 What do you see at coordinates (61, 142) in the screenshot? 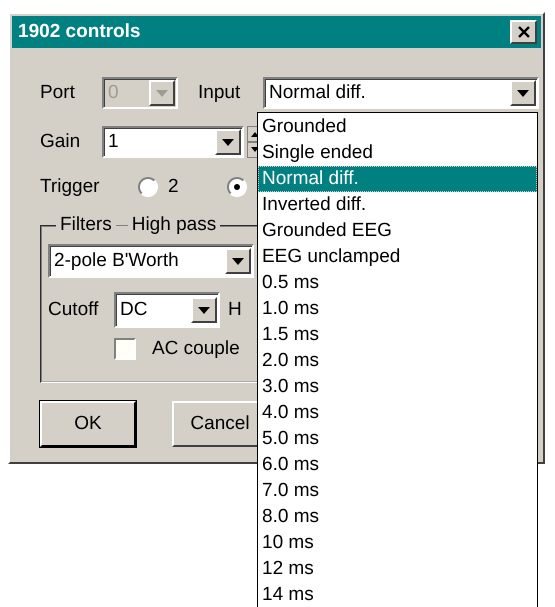
I see `gain-label: Gain` at bounding box center [61, 142].